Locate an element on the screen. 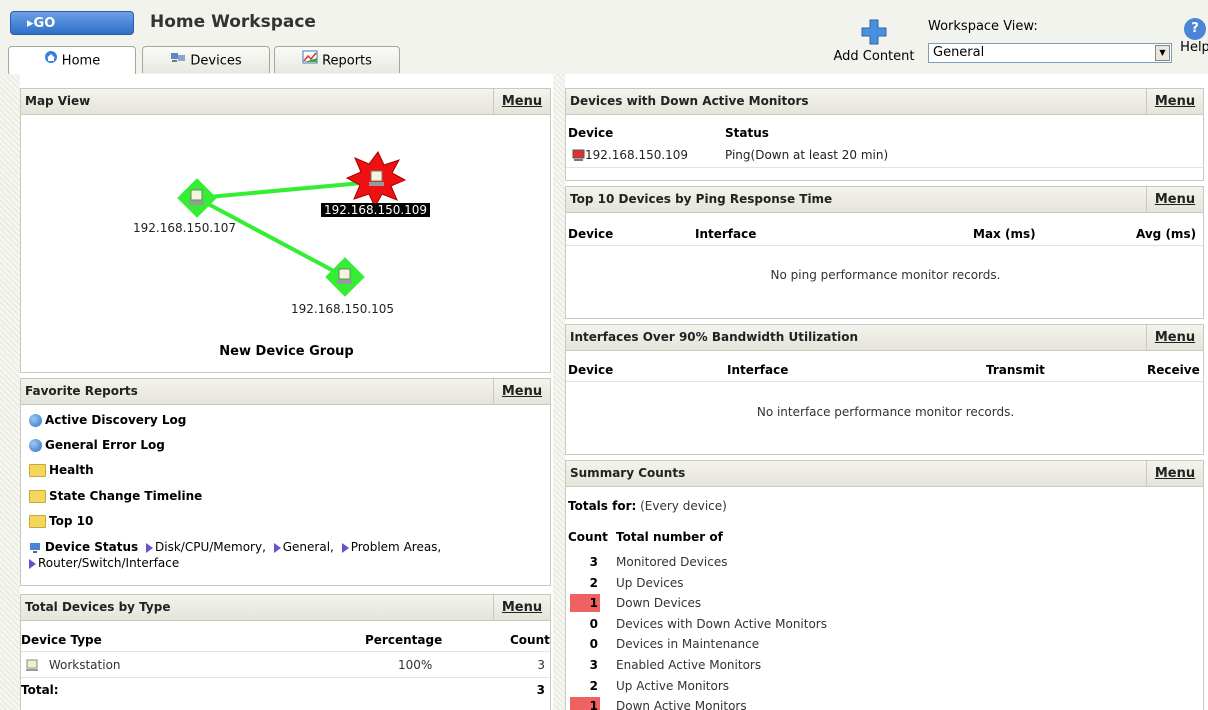 The width and height of the screenshot is (1208, 710). summary-row-label: Monitored Devices is located at coordinates (671, 562).